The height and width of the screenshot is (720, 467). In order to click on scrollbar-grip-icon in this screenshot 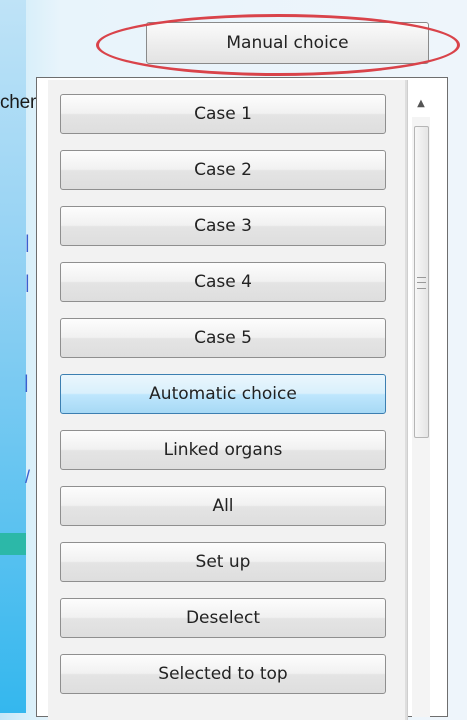, I will do `click(421, 283)`.